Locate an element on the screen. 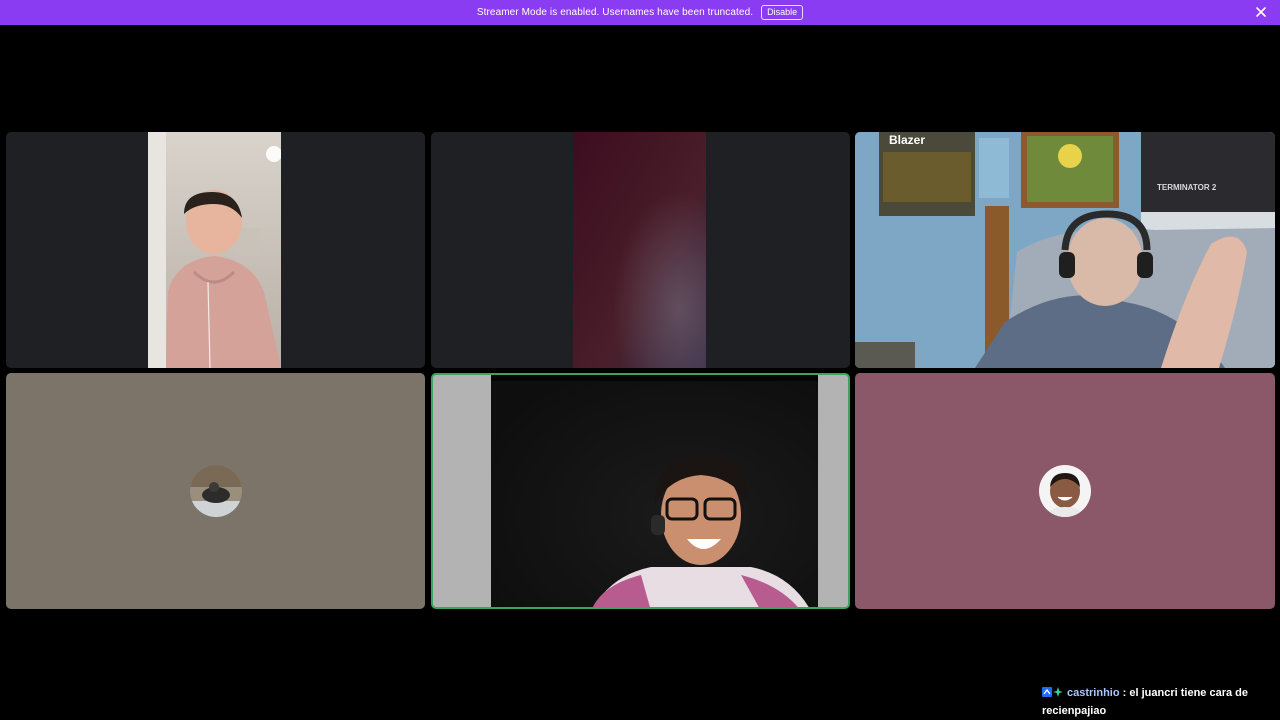 Image resolution: width=1280 pixels, height=720 pixels. disable-streamer-mode-button: Disable is located at coordinates (782, 12).